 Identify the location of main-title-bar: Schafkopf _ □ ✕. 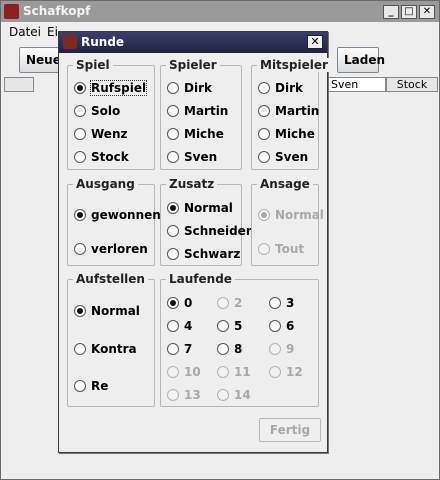
(220, 11).